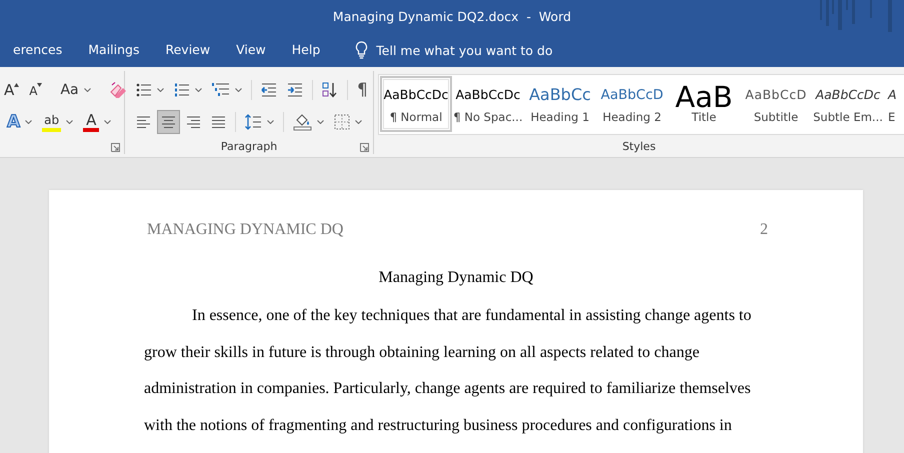  I want to click on ribbon-tab: erences, so click(38, 50).